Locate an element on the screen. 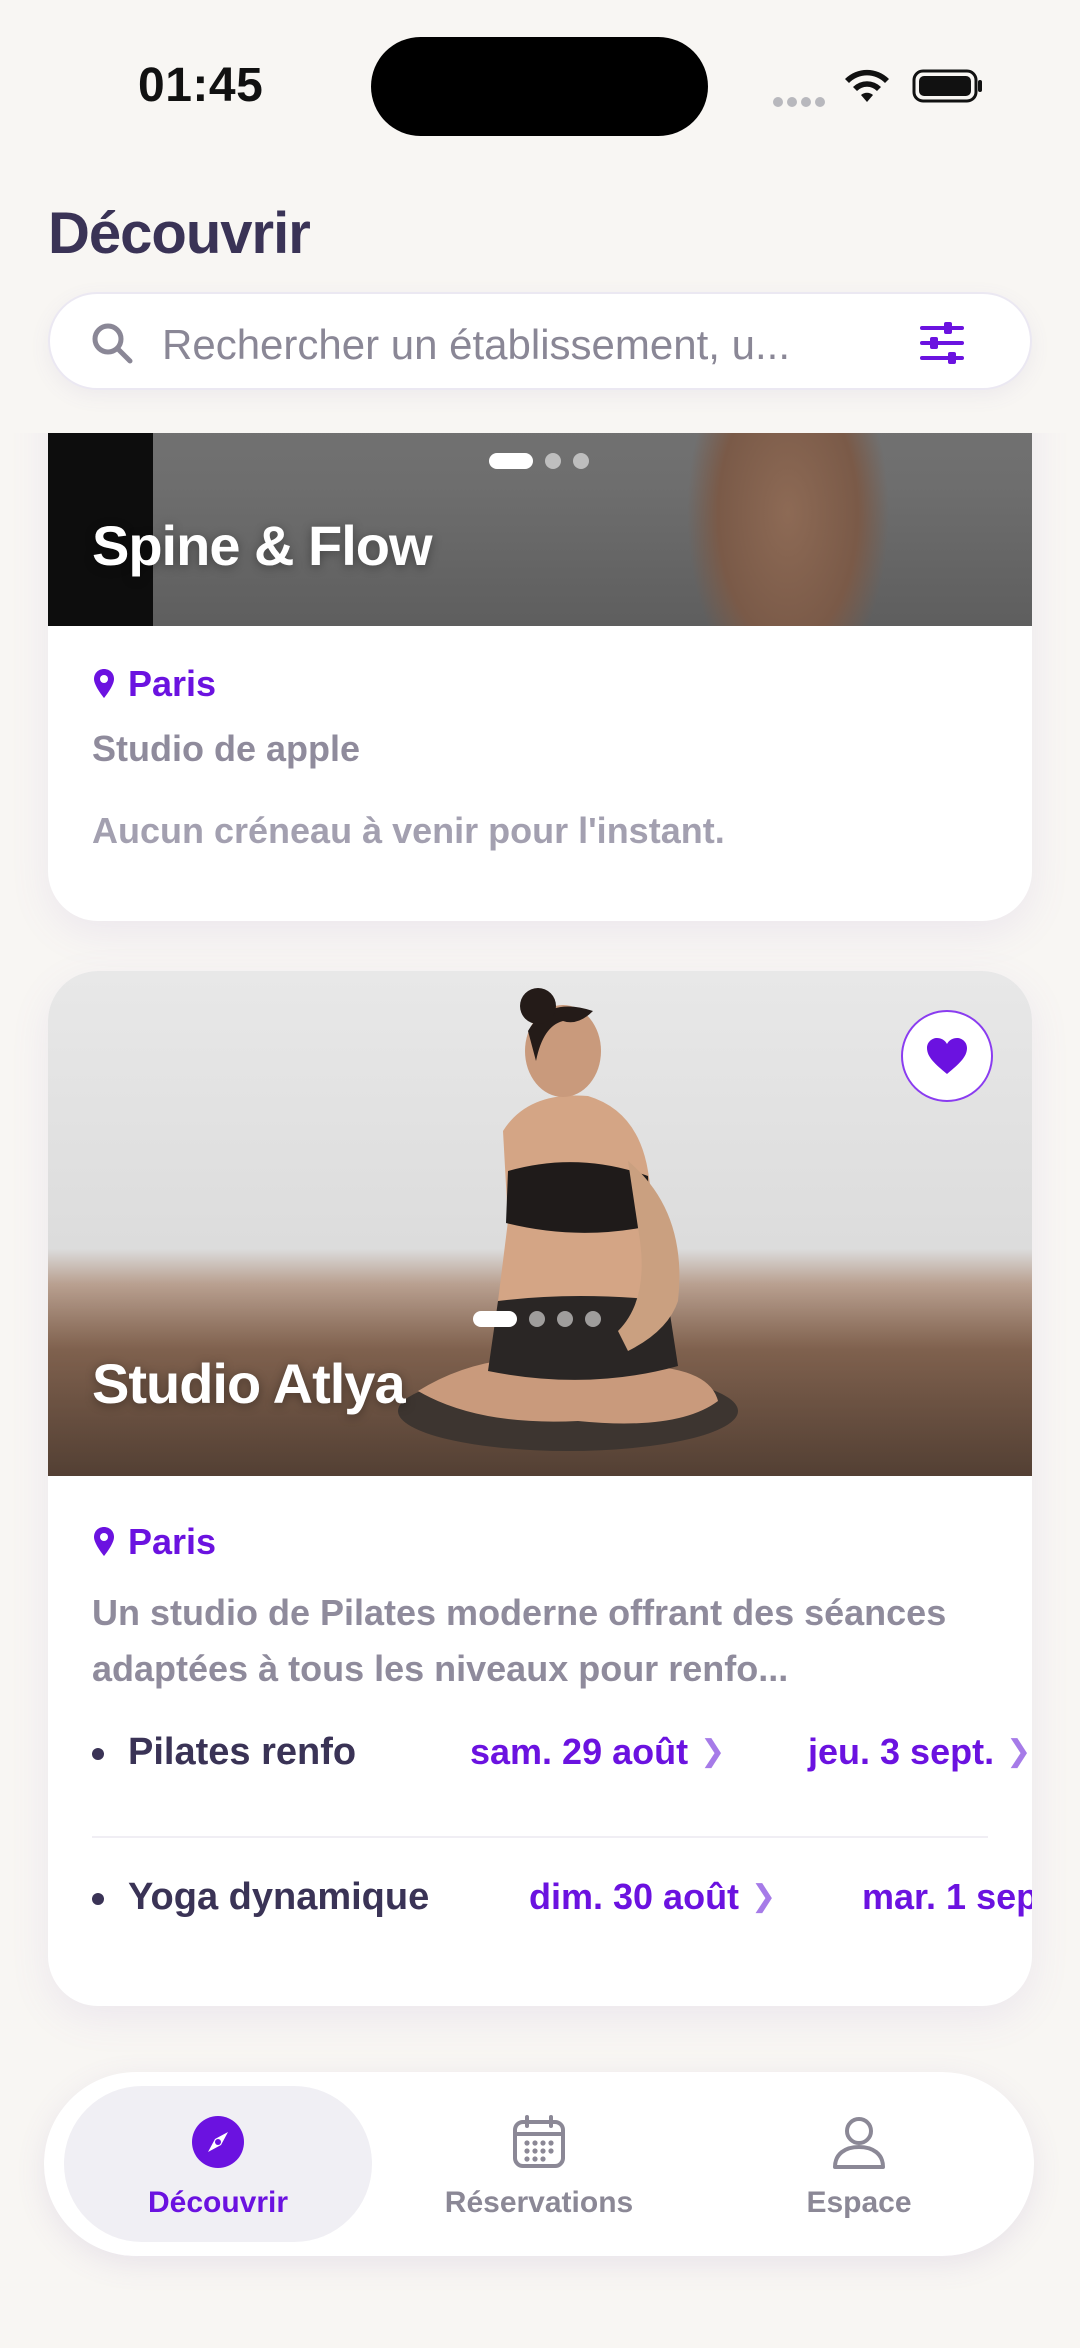 The height and width of the screenshot is (2348, 1080). wifi-icon is located at coordinates (867, 85).